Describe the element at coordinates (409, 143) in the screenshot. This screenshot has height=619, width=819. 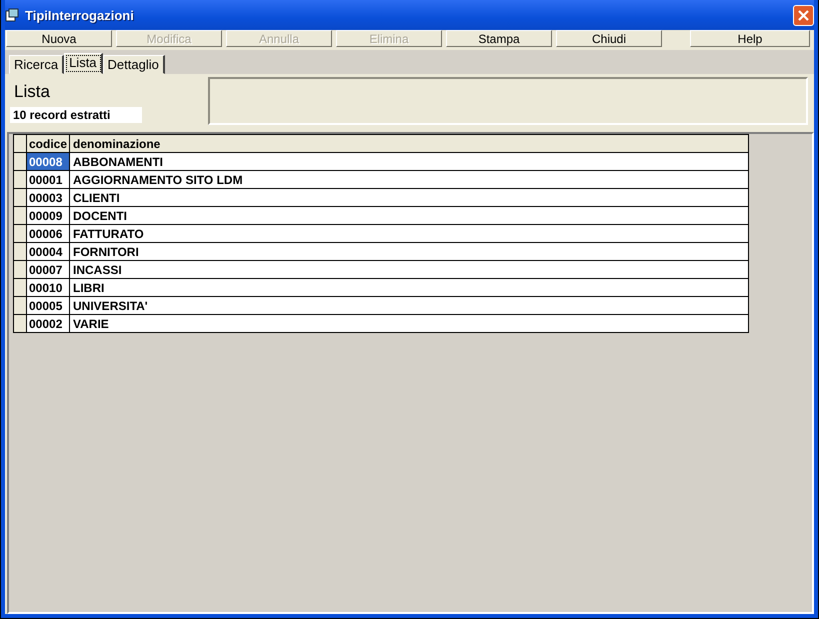
I see `column-header: denominazione` at that location.